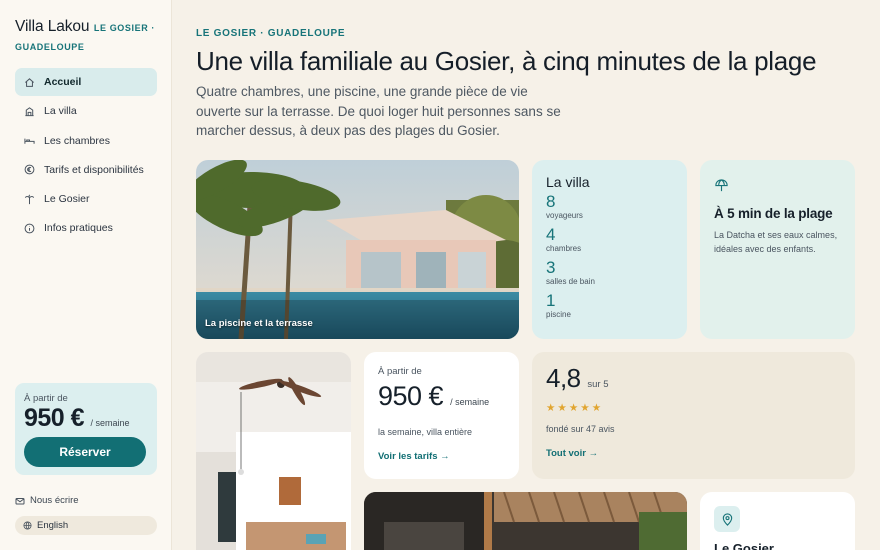 This screenshot has height=550, width=880. What do you see at coordinates (54, 418) in the screenshot?
I see `booking-price-value: 950 €` at bounding box center [54, 418].